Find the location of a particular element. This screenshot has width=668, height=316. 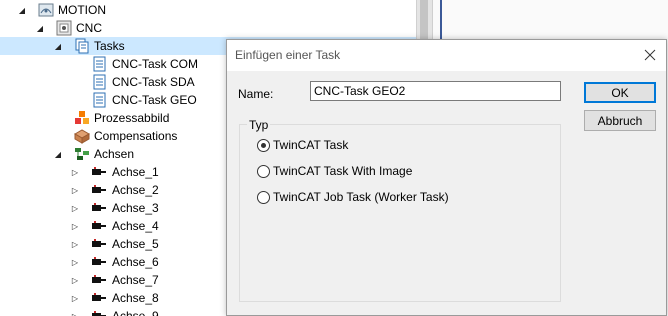

radio-button-checked is located at coordinates (263, 145).